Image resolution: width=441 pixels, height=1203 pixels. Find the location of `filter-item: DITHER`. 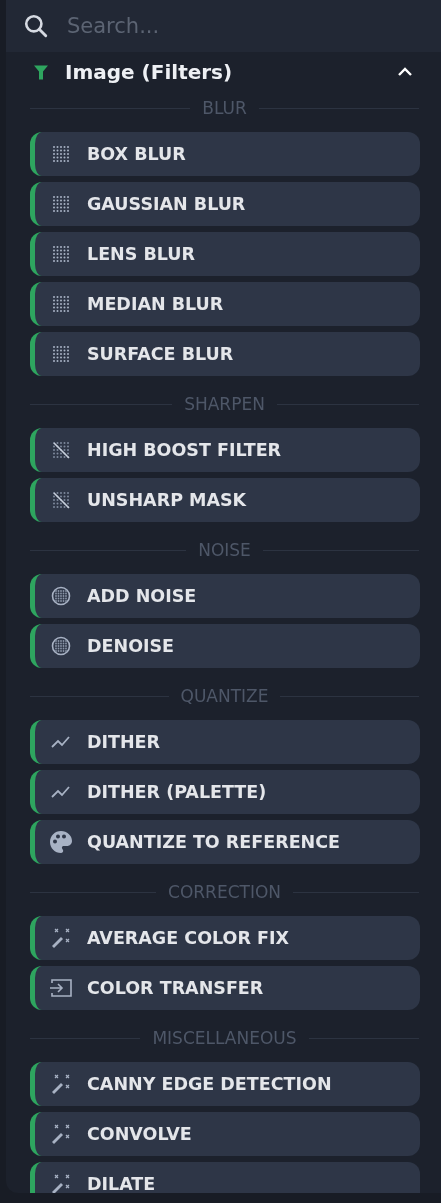

filter-item: DITHER is located at coordinates (225, 742).